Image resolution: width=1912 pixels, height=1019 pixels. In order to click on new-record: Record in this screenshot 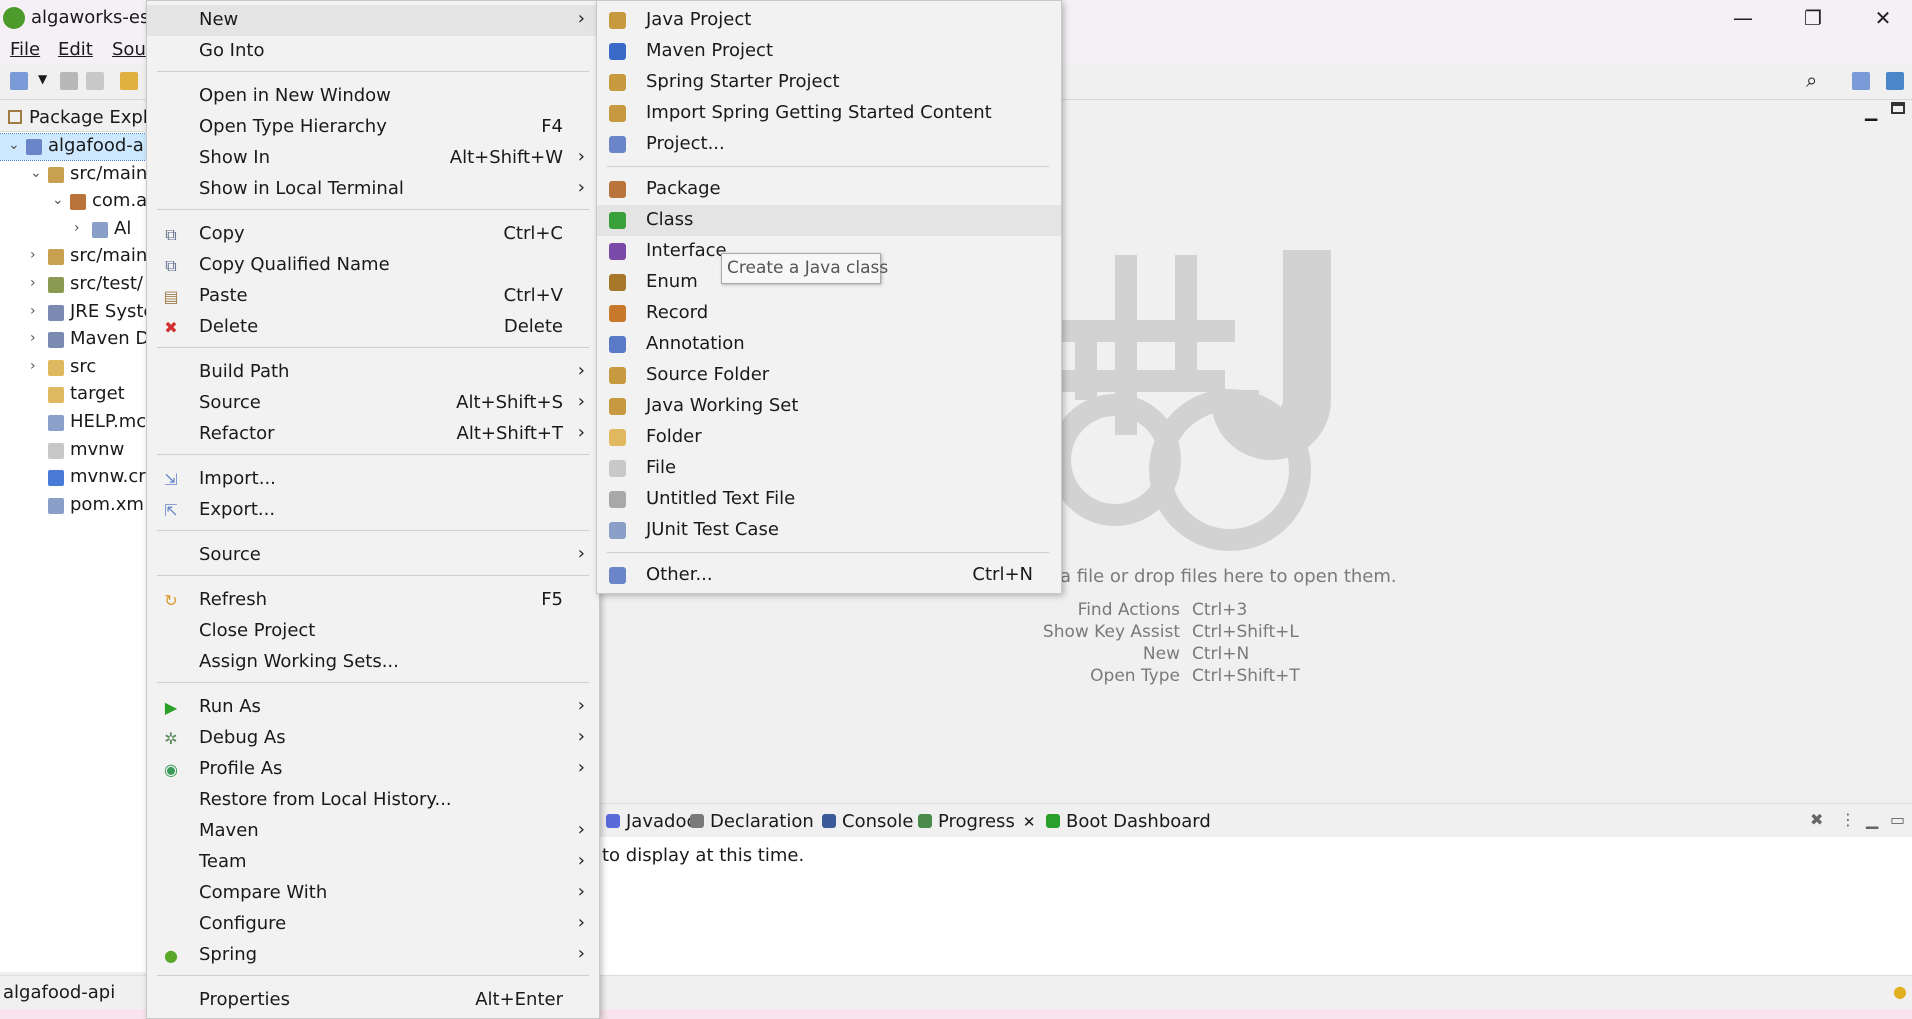, I will do `click(829, 313)`.